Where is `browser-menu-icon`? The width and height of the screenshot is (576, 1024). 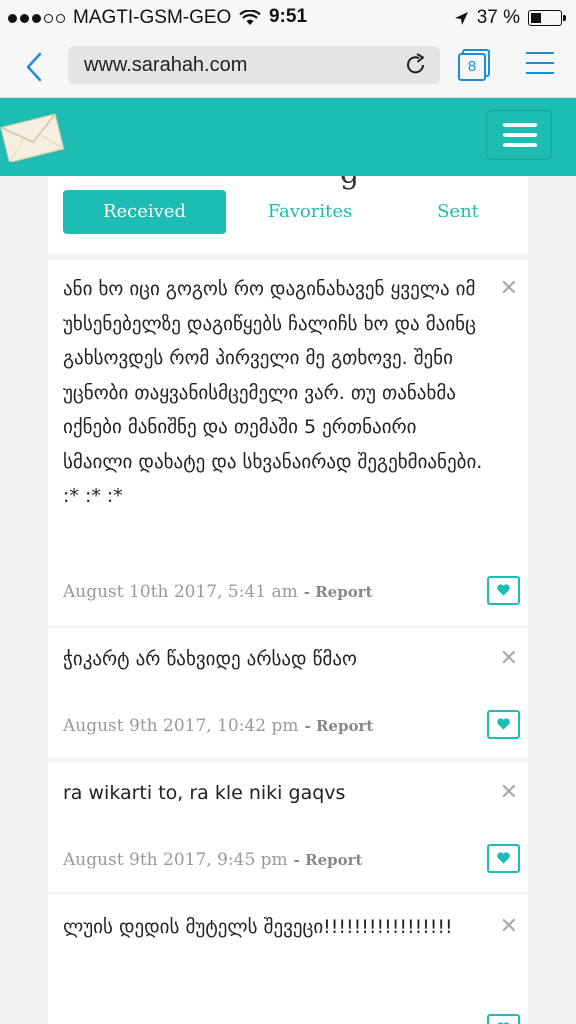
browser-menu-icon is located at coordinates (541, 64).